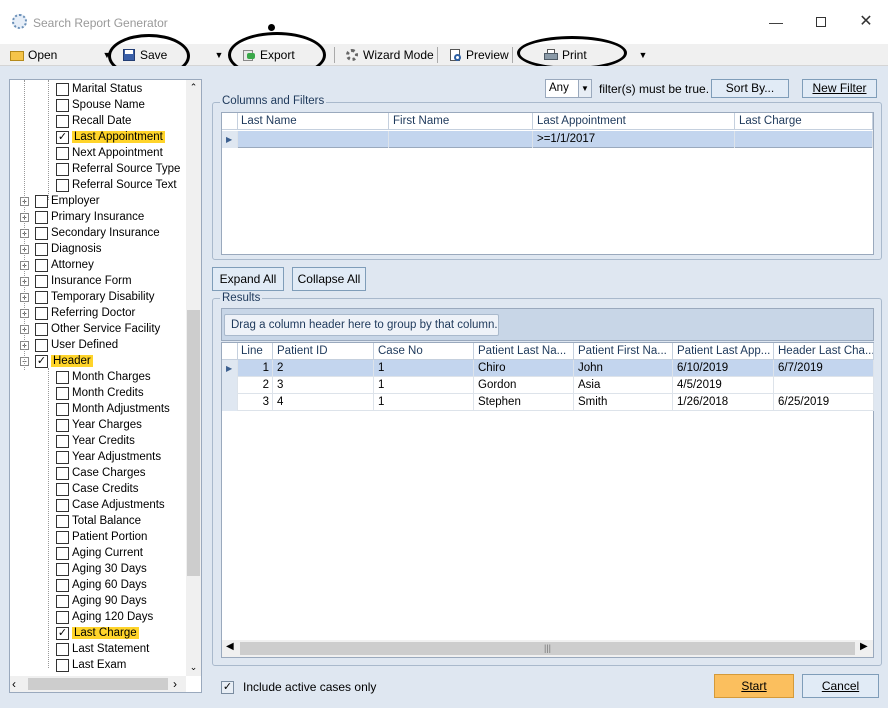 The height and width of the screenshot is (708, 888). What do you see at coordinates (99, 89) in the screenshot?
I see `tree-item: Marital Status` at bounding box center [99, 89].